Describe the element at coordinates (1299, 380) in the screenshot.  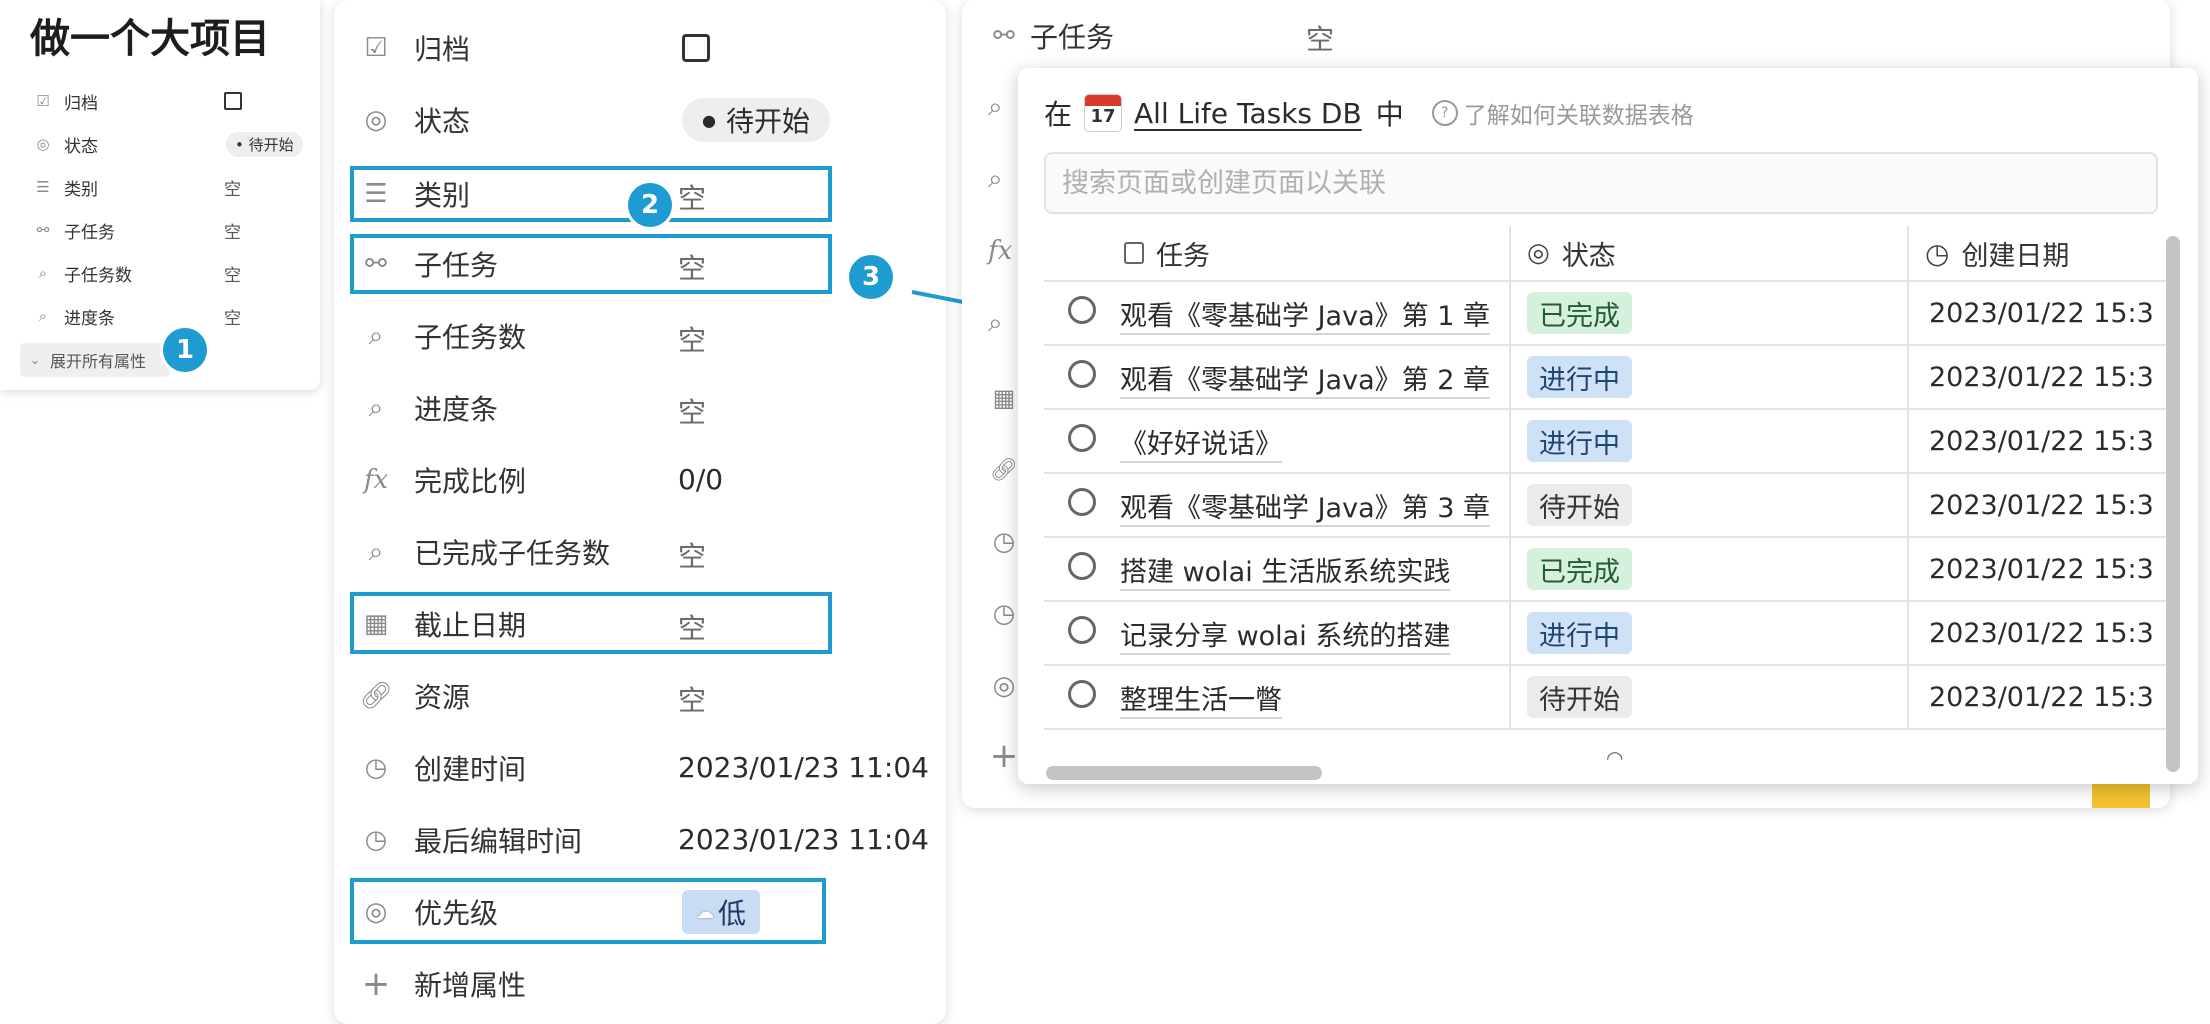
I see `task-name: 观看《零基础学 Java》第 2 章` at that location.